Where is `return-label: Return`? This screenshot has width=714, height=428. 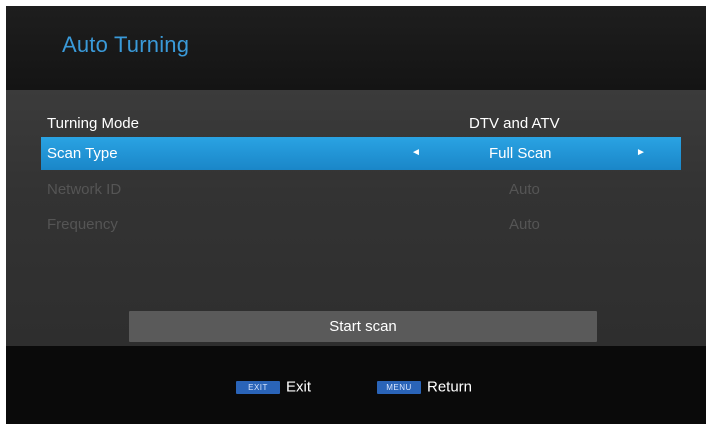 return-label: Return is located at coordinates (450, 387).